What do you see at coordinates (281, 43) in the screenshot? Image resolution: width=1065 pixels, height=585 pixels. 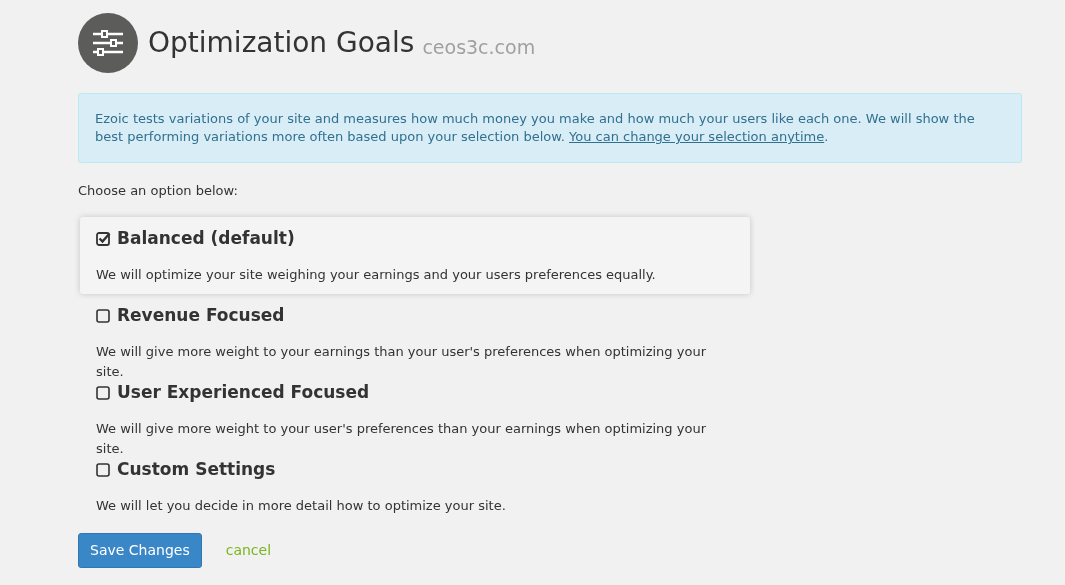 I see `page-title: Optimization Goals` at bounding box center [281, 43].